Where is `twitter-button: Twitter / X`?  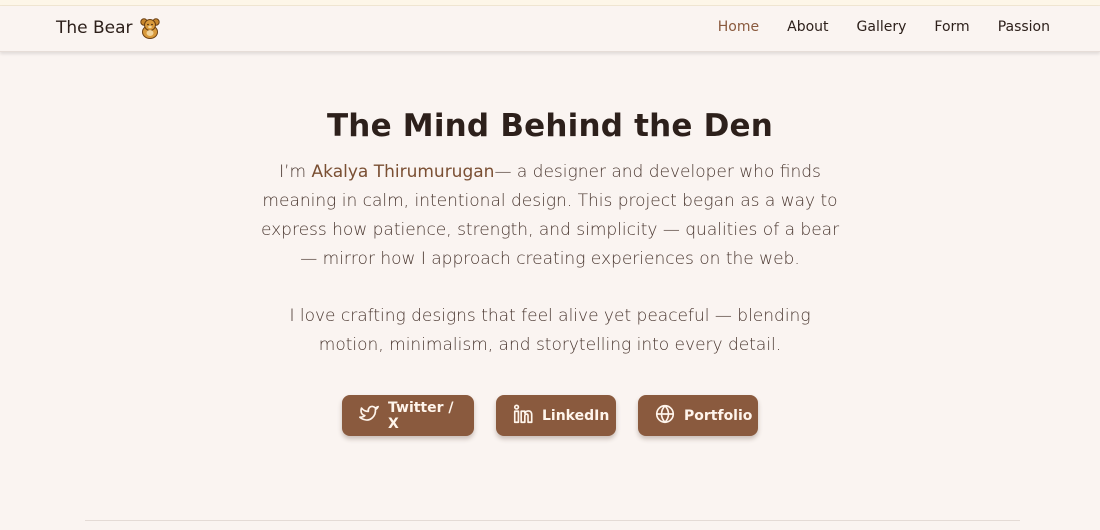
twitter-button: Twitter / X is located at coordinates (408, 415).